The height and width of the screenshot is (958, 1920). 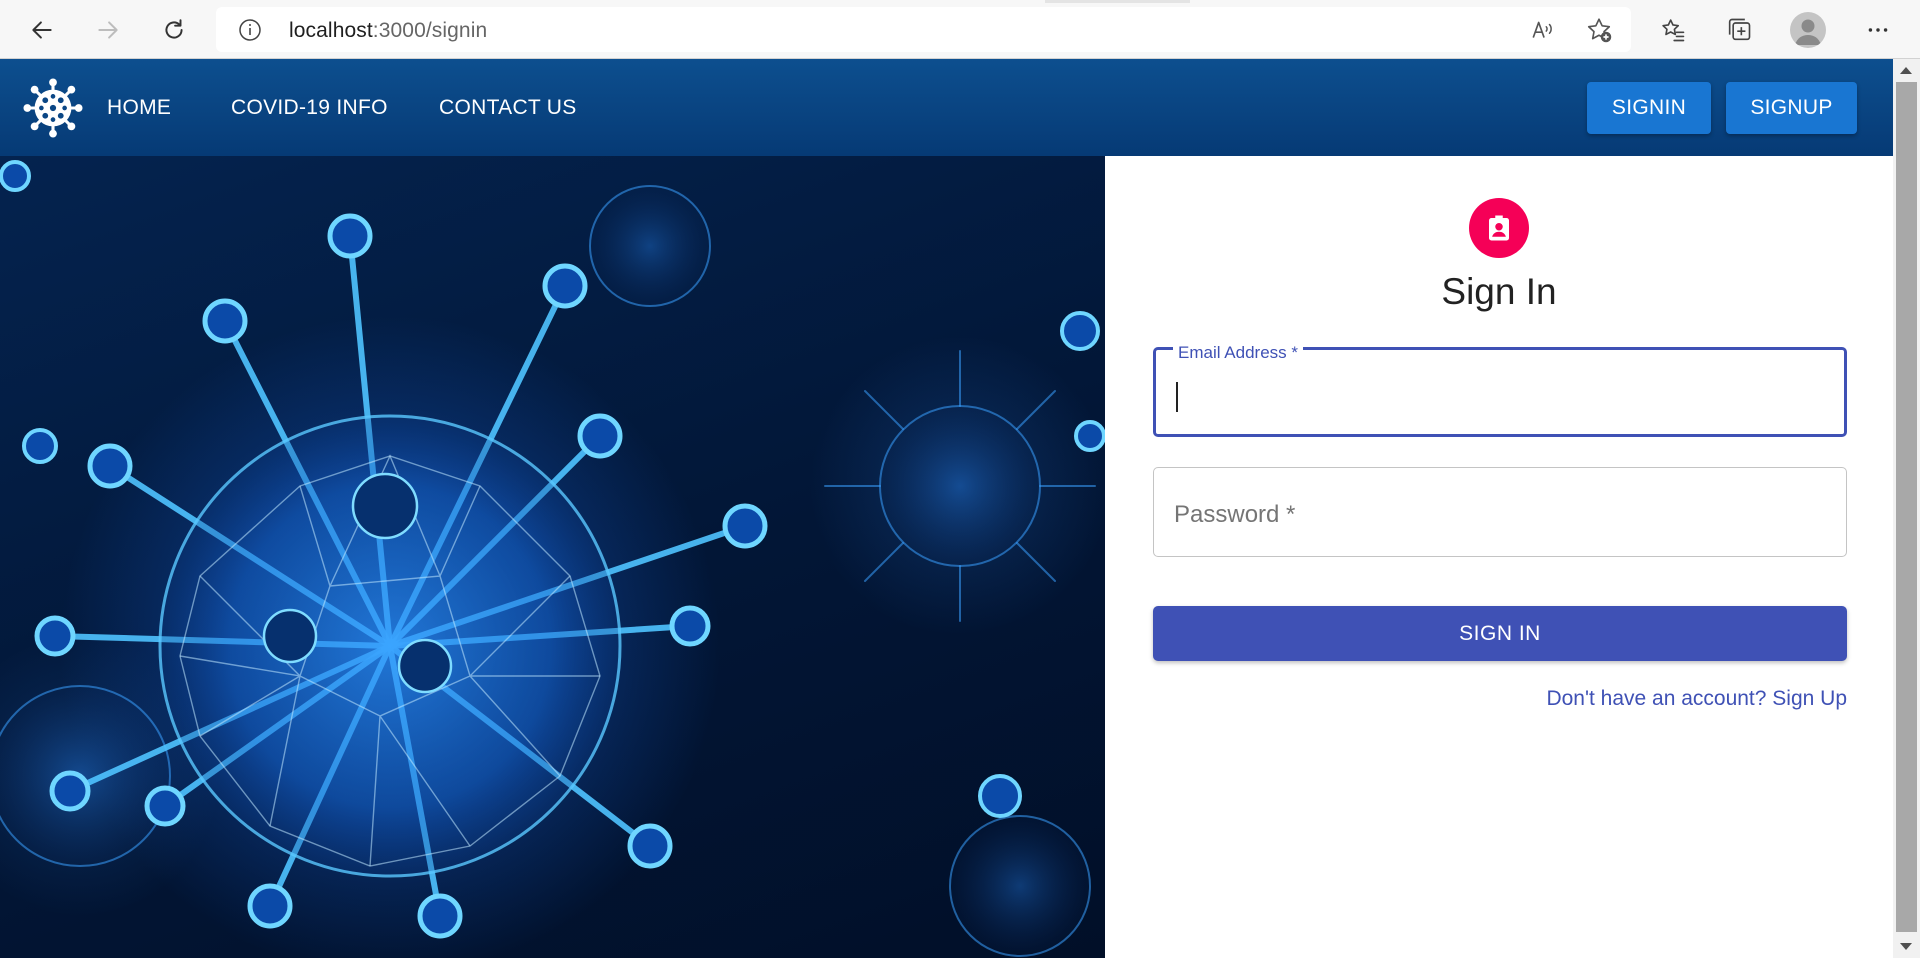 I want to click on forward-icon, so click(x=108, y=30).